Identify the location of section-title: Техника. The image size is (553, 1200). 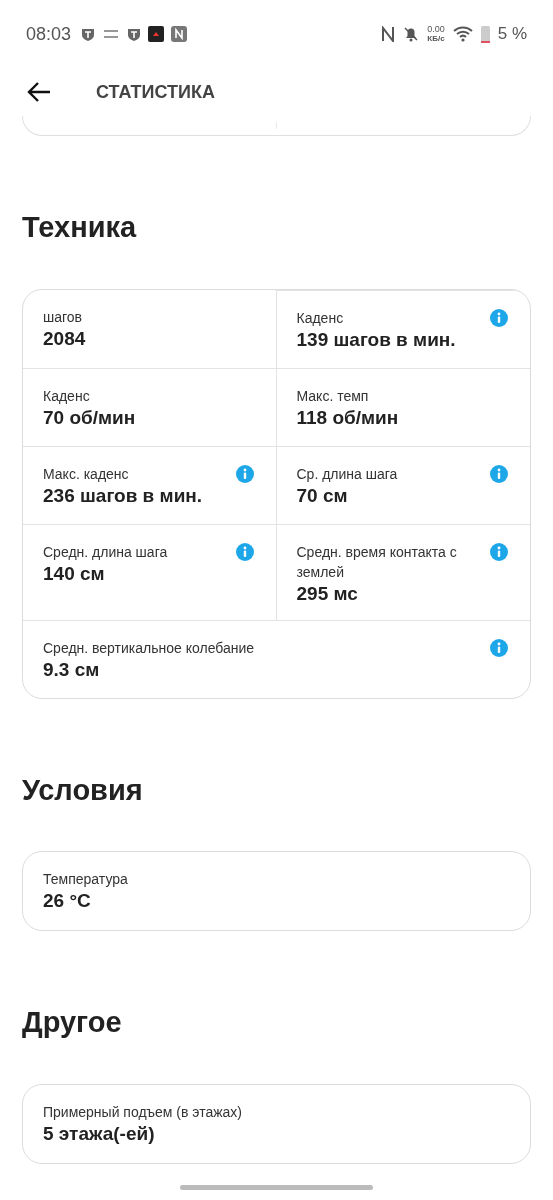
(80, 227).